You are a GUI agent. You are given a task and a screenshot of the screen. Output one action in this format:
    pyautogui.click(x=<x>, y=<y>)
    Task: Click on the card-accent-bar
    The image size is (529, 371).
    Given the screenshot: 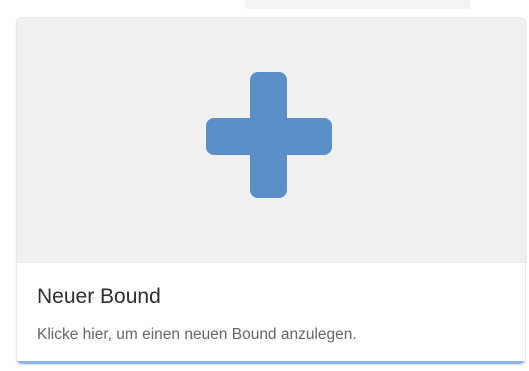 What is the action you would take?
    pyautogui.click(x=271, y=362)
    